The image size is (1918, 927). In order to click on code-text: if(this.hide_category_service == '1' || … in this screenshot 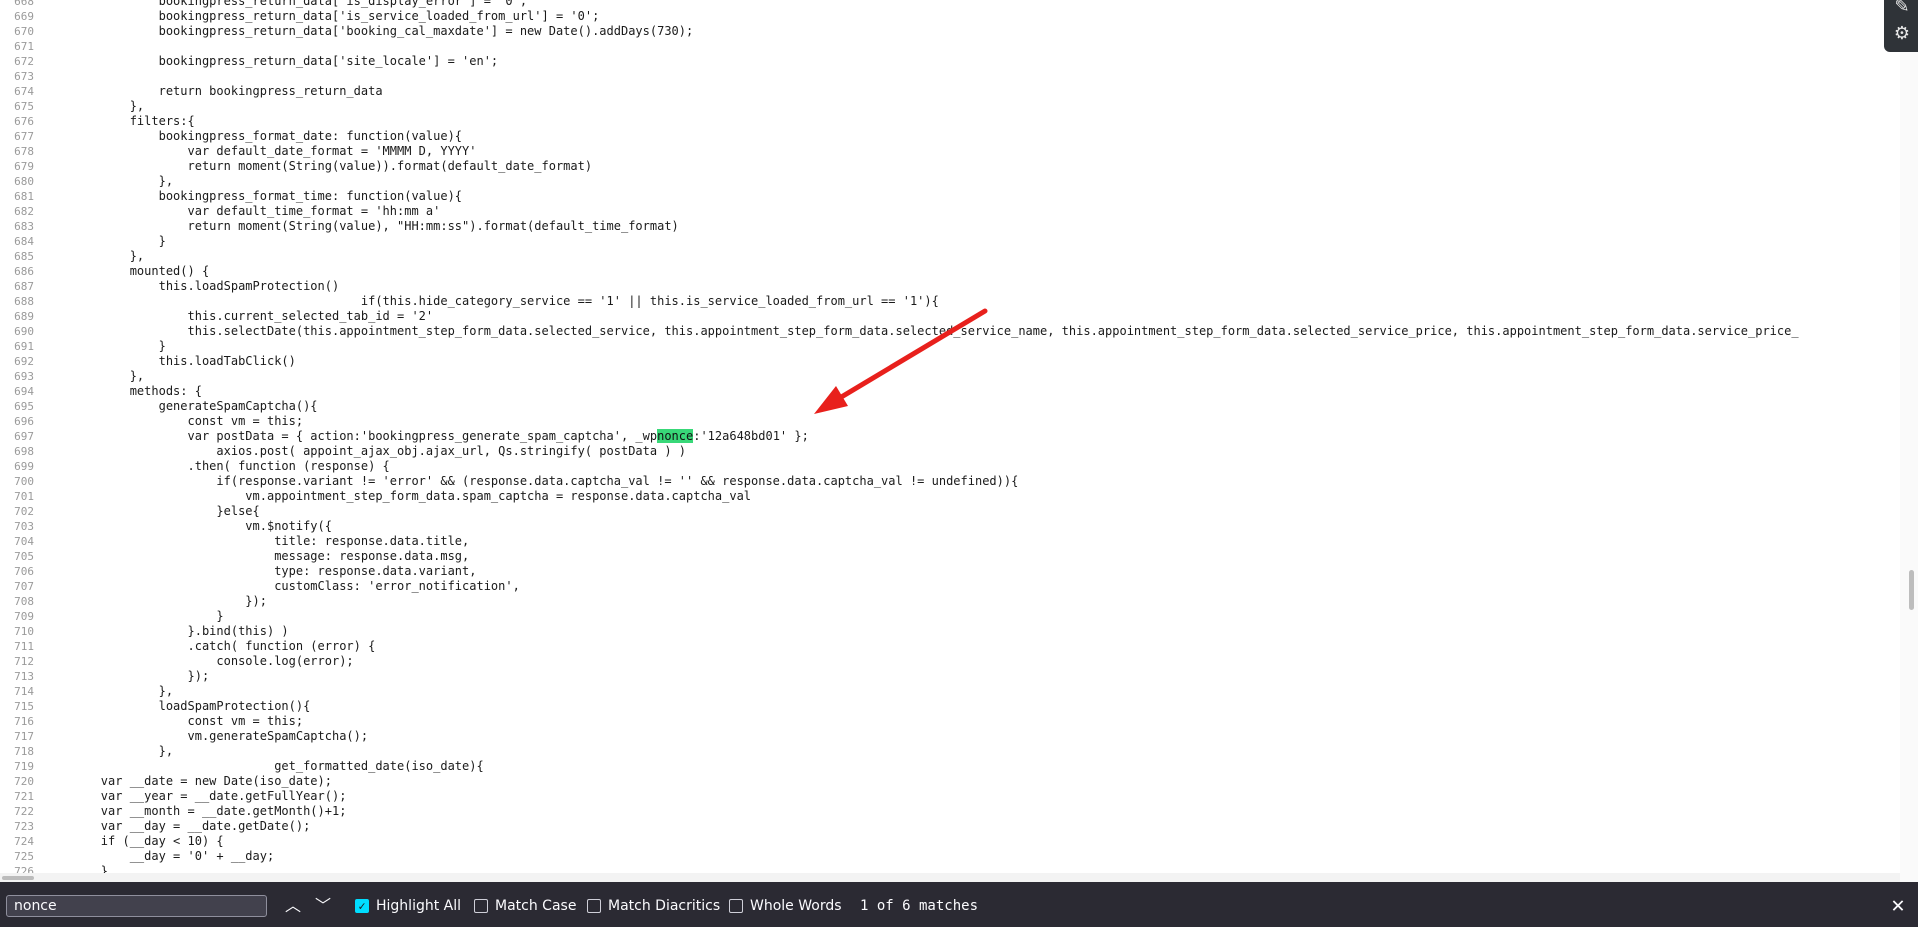, I will do `click(491, 301)`.